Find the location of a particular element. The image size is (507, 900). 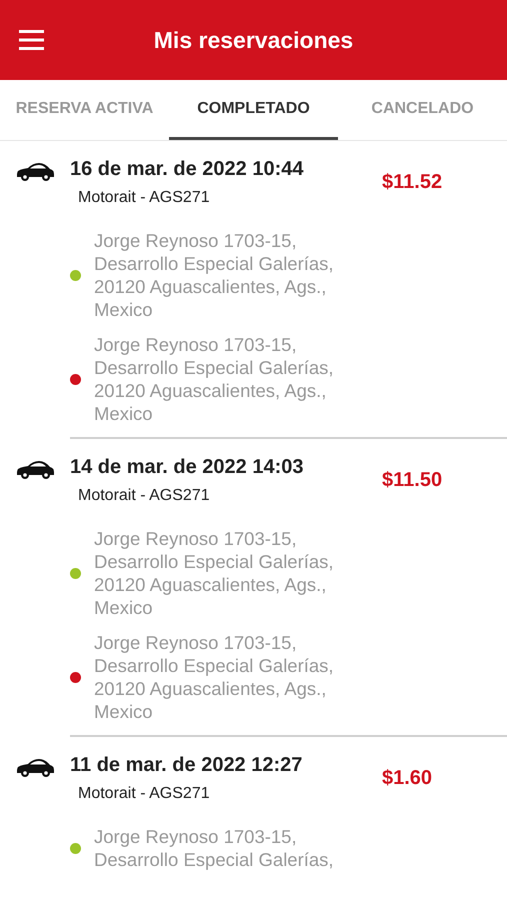

screen-title: Mis reservaciones is located at coordinates (253, 40).